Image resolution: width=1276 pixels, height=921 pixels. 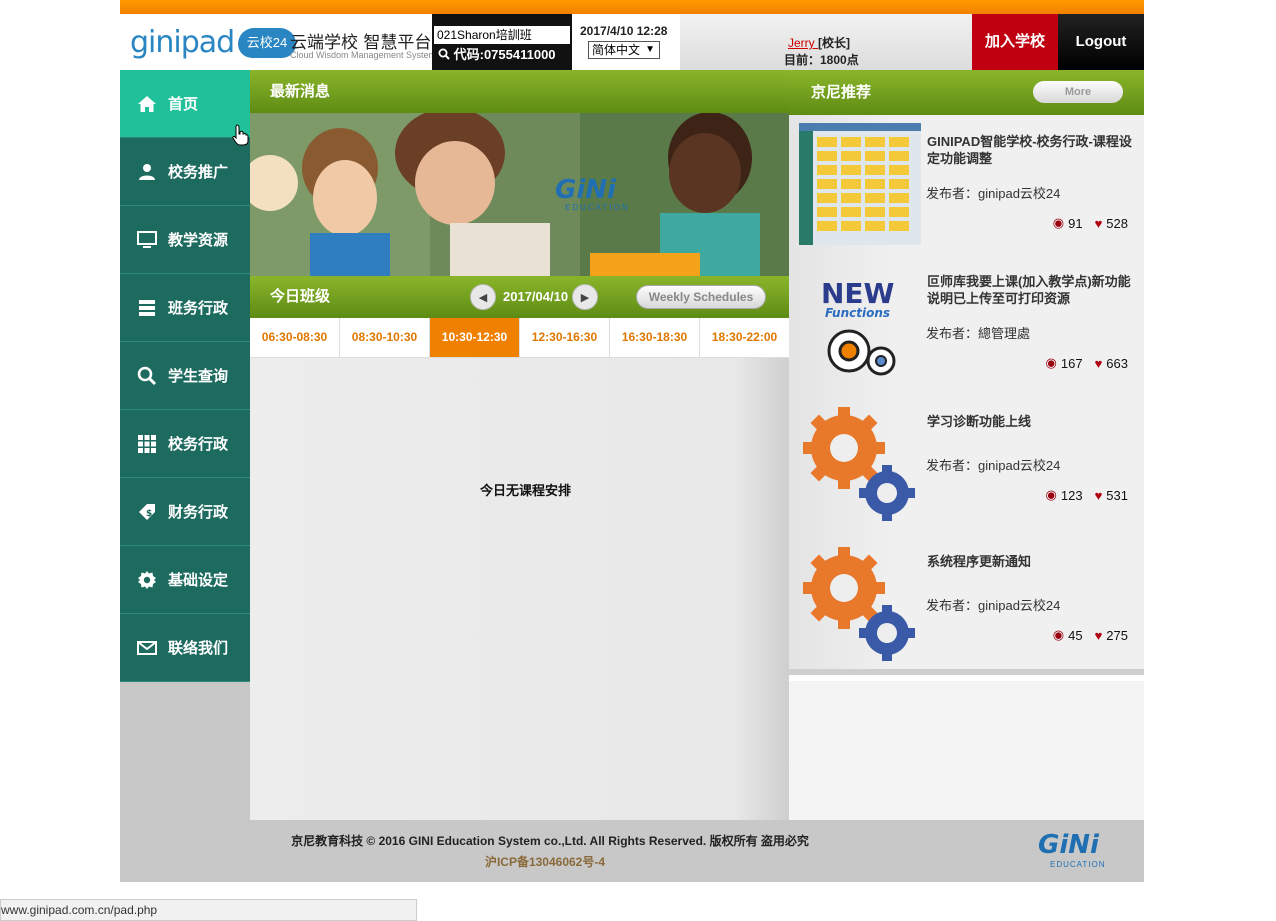 I want to click on recommend-item-publisher: 发布者：總管理處, so click(x=978, y=333).